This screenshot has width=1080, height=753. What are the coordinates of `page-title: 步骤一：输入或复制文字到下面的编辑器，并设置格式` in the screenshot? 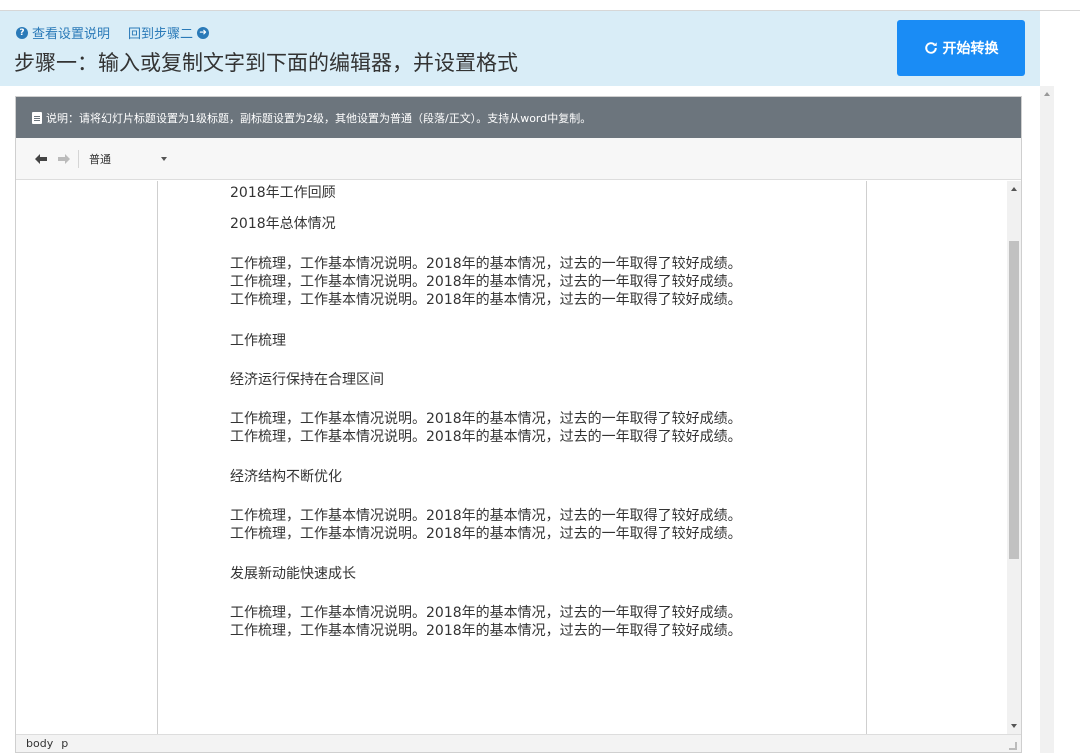 It's located at (266, 63).